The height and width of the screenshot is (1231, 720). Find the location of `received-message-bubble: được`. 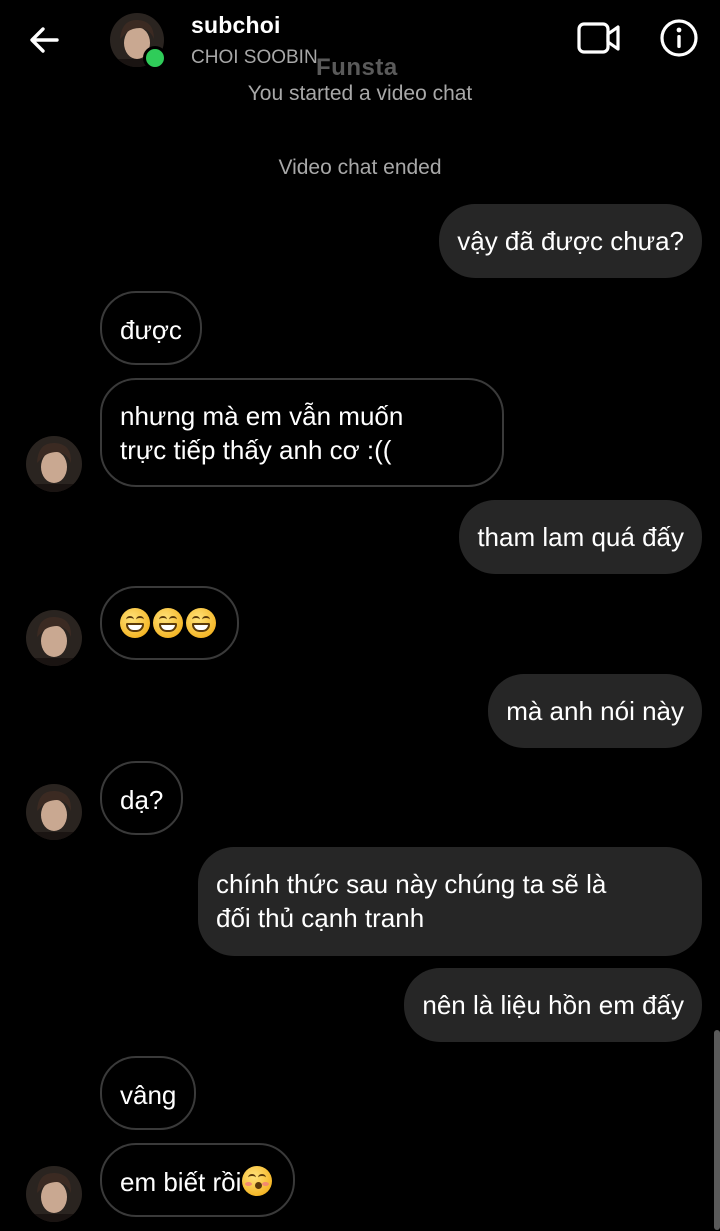

received-message-bubble: được is located at coordinates (151, 328).